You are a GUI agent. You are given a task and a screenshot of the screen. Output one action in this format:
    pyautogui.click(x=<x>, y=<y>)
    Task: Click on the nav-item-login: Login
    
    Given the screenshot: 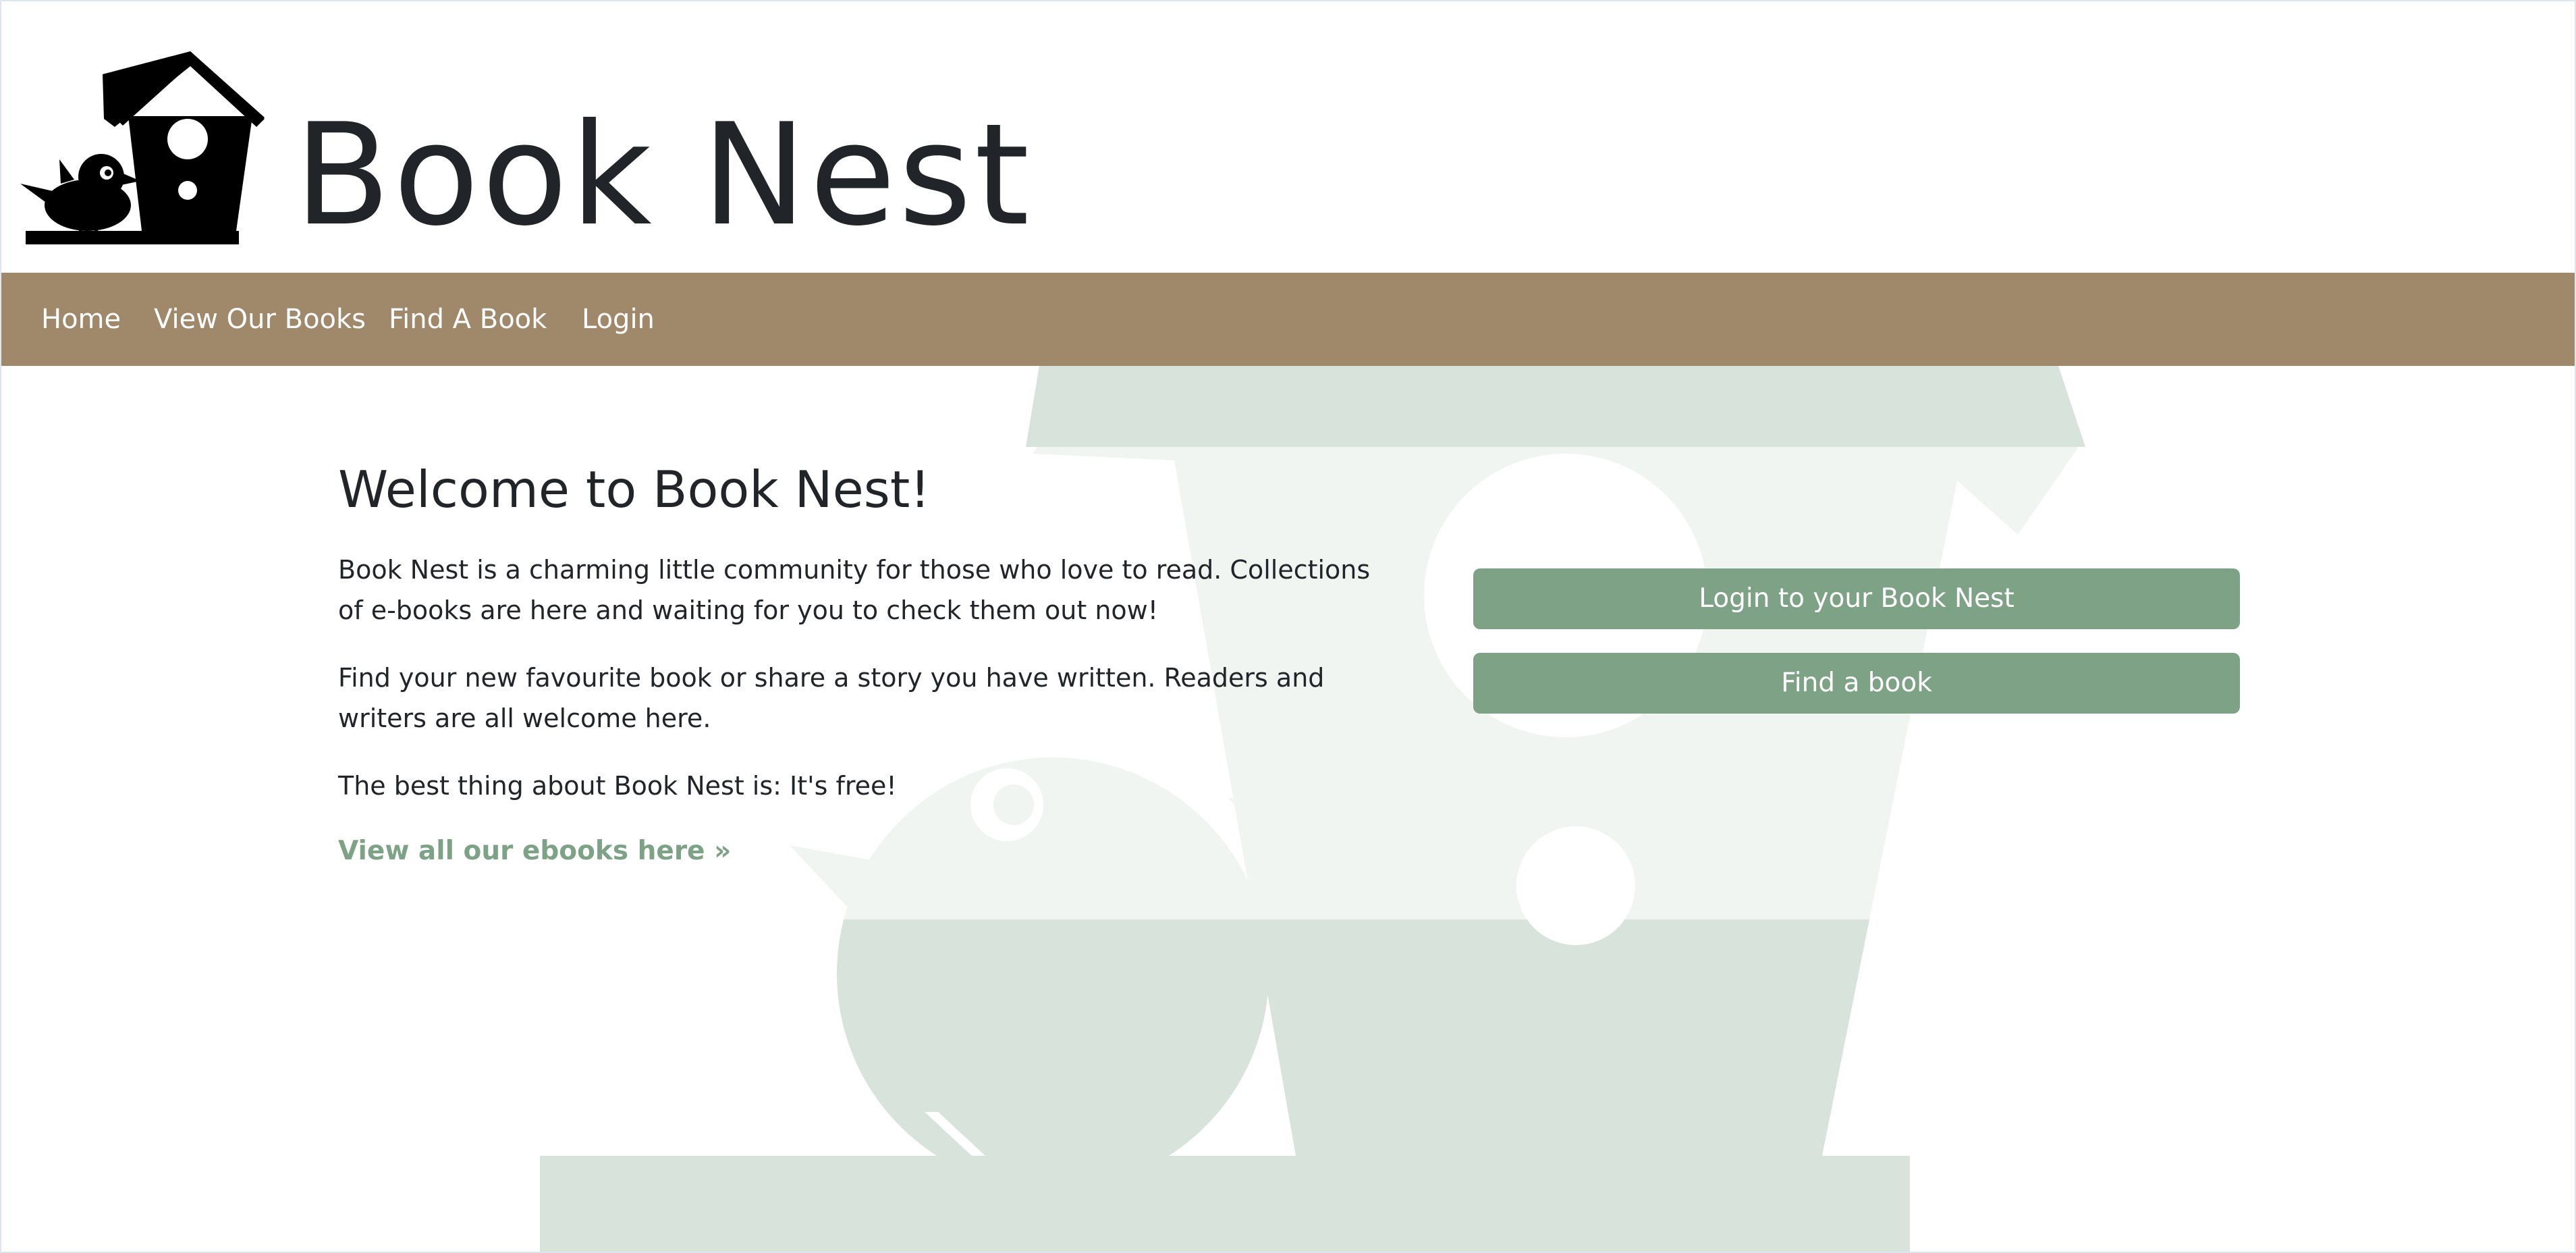 What is the action you would take?
    pyautogui.click(x=618, y=319)
    